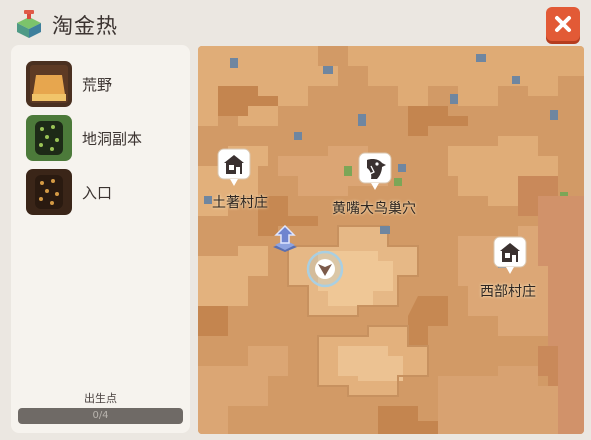 The width and height of the screenshot is (591, 440). I want to click on player-arrow-icon, so click(325, 269).